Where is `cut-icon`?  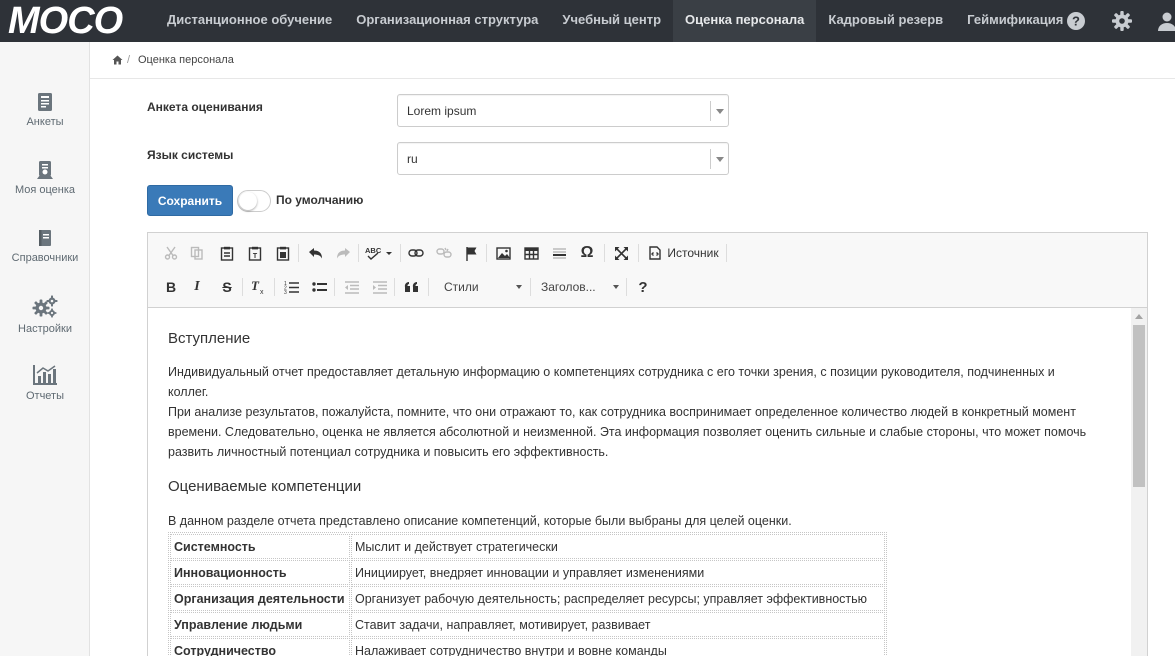 cut-icon is located at coordinates (171, 253).